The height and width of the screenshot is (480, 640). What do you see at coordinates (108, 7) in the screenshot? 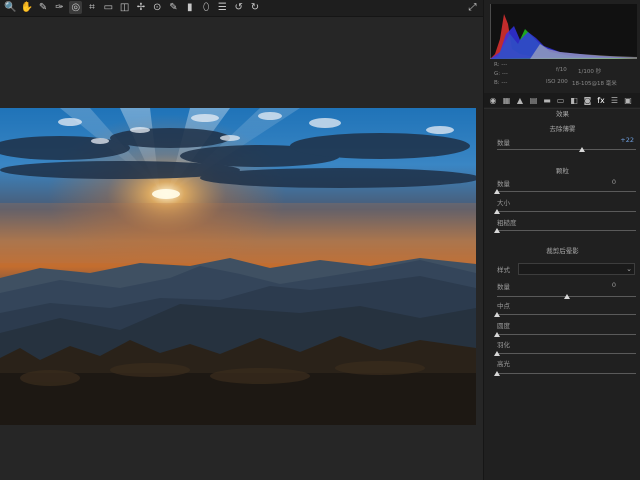
I see `straighten-tool-icon: ▭` at bounding box center [108, 7].